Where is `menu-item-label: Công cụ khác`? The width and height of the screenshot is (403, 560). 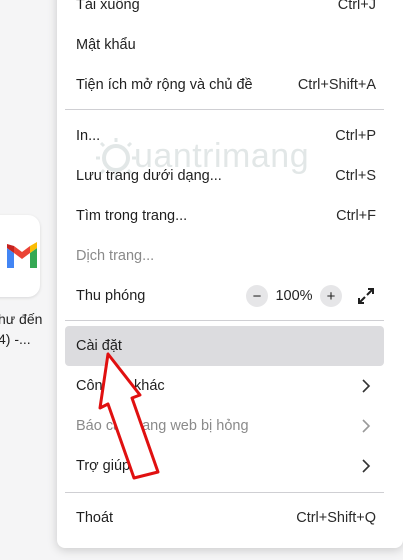 menu-item-label: Công cụ khác is located at coordinates (120, 386).